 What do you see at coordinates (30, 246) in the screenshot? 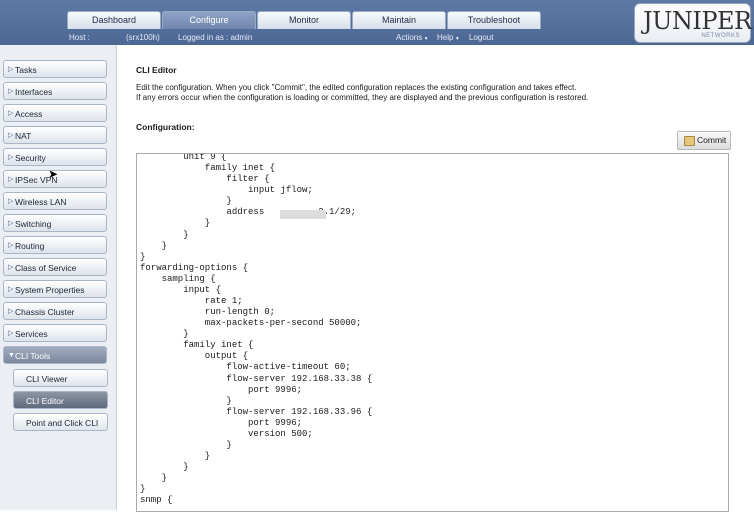
I see `sidebar-item-label: Routing` at bounding box center [30, 246].